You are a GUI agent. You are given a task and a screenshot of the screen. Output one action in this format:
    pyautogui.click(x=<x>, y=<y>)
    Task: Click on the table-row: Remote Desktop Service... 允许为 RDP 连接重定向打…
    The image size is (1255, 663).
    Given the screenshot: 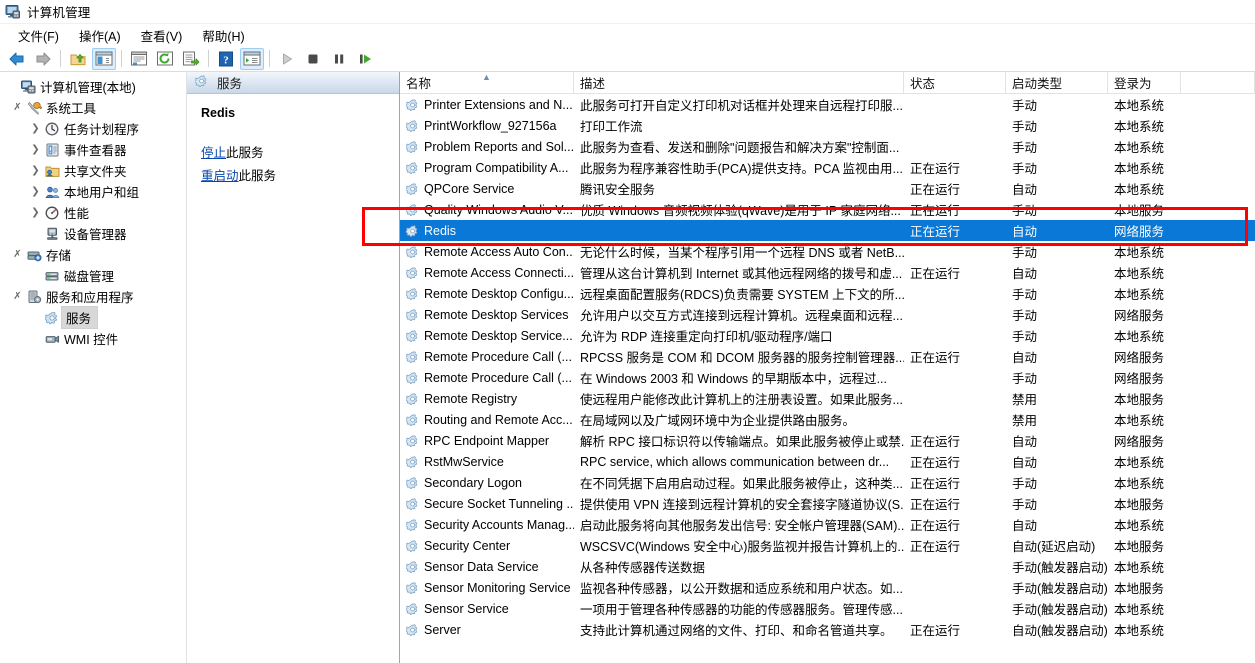 What is the action you would take?
    pyautogui.click(x=827, y=335)
    